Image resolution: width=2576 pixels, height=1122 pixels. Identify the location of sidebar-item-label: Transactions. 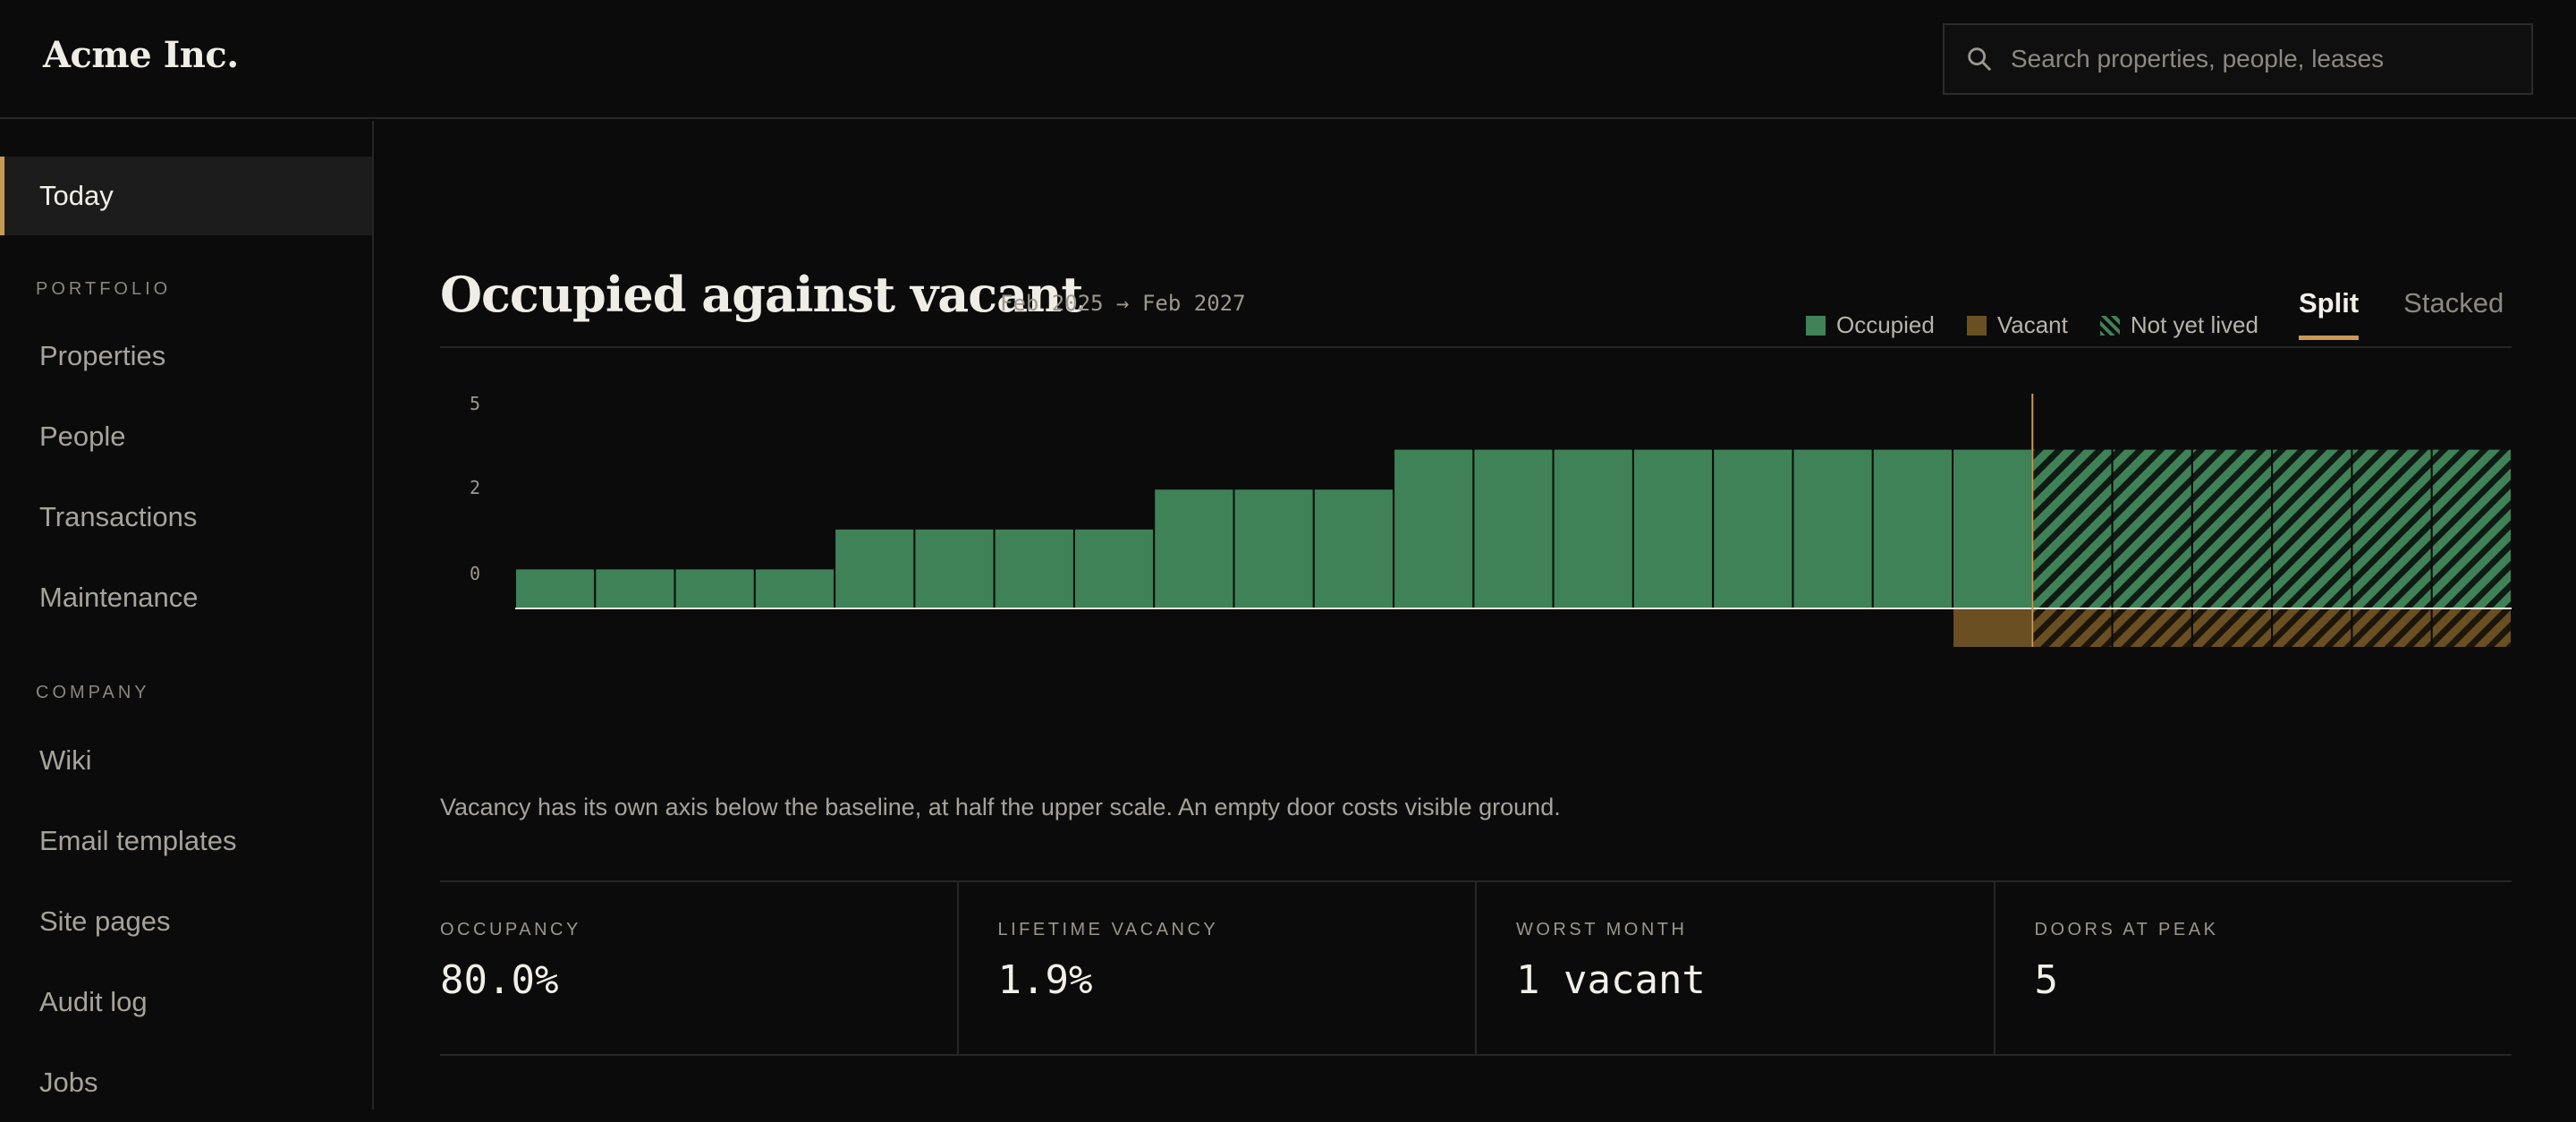
(118, 516).